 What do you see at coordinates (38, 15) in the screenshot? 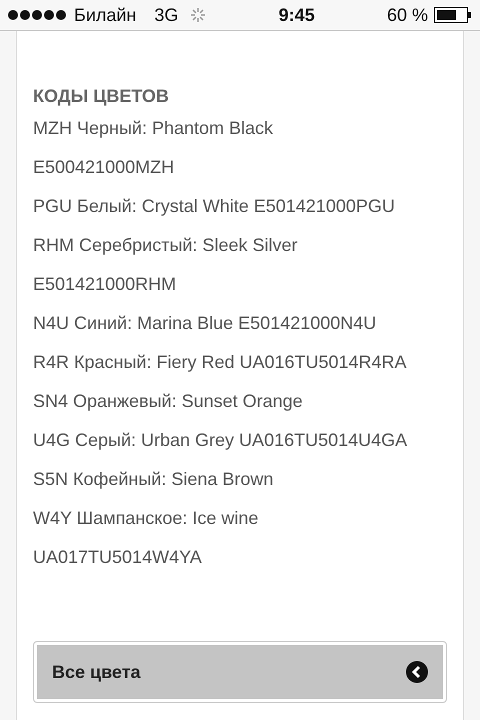
I see `signal-icon` at bounding box center [38, 15].